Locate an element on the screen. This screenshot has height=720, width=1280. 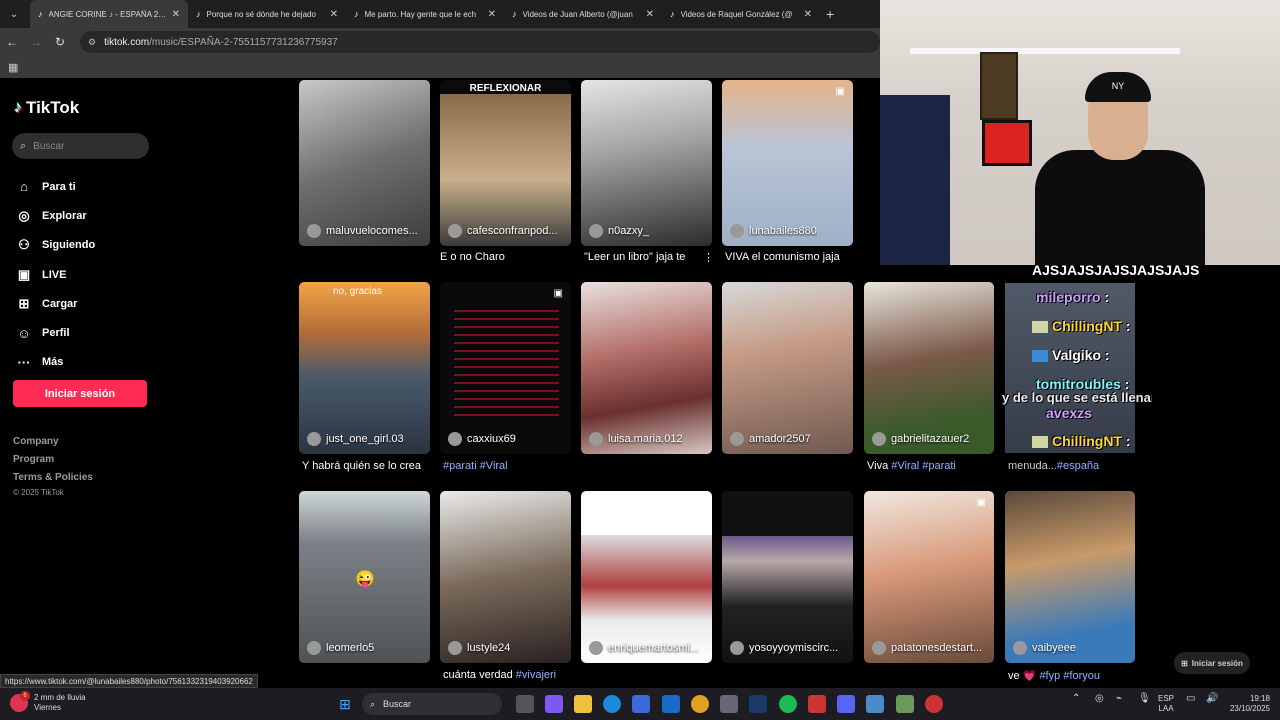
nav-item-explorar: ◎ Explorar is located at coordinates (54, 215).